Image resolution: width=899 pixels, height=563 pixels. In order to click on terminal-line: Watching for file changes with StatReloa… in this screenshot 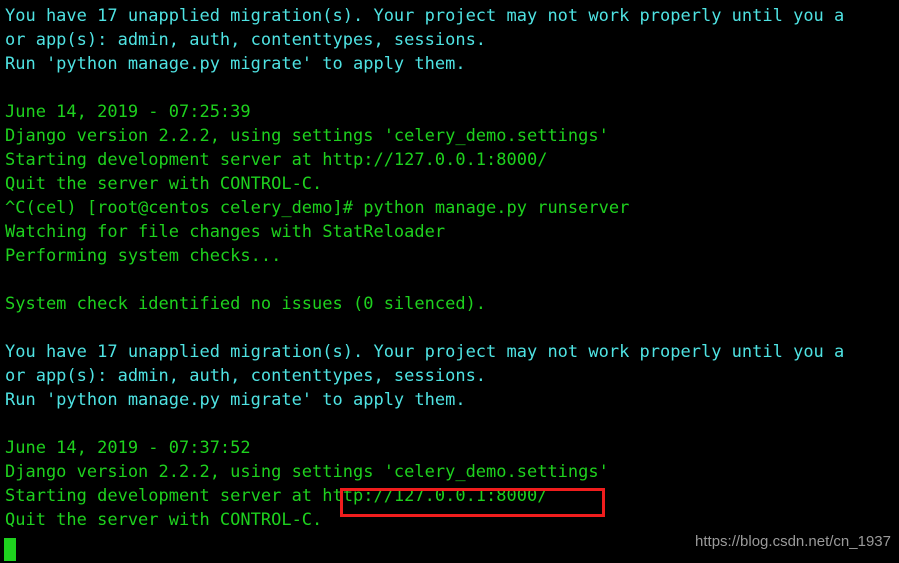, I will do `click(225, 232)`.